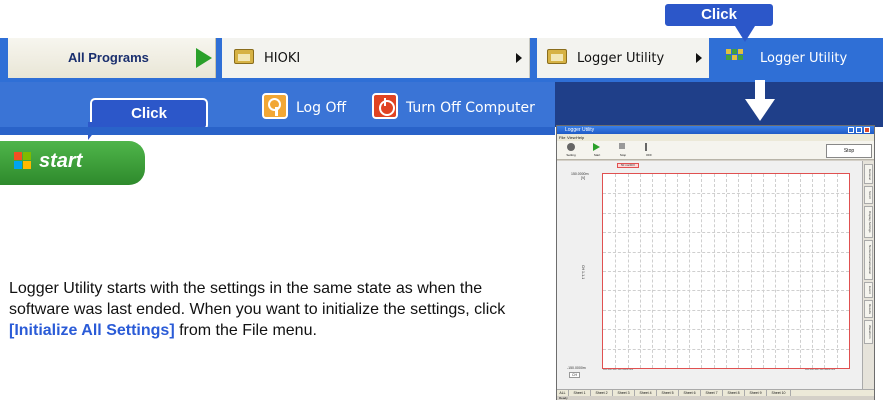 Image resolution: width=883 pixels, height=403 pixels. Describe the element at coordinates (649, 151) in the screenshot. I see `cursor-off-button: OFF` at that location.